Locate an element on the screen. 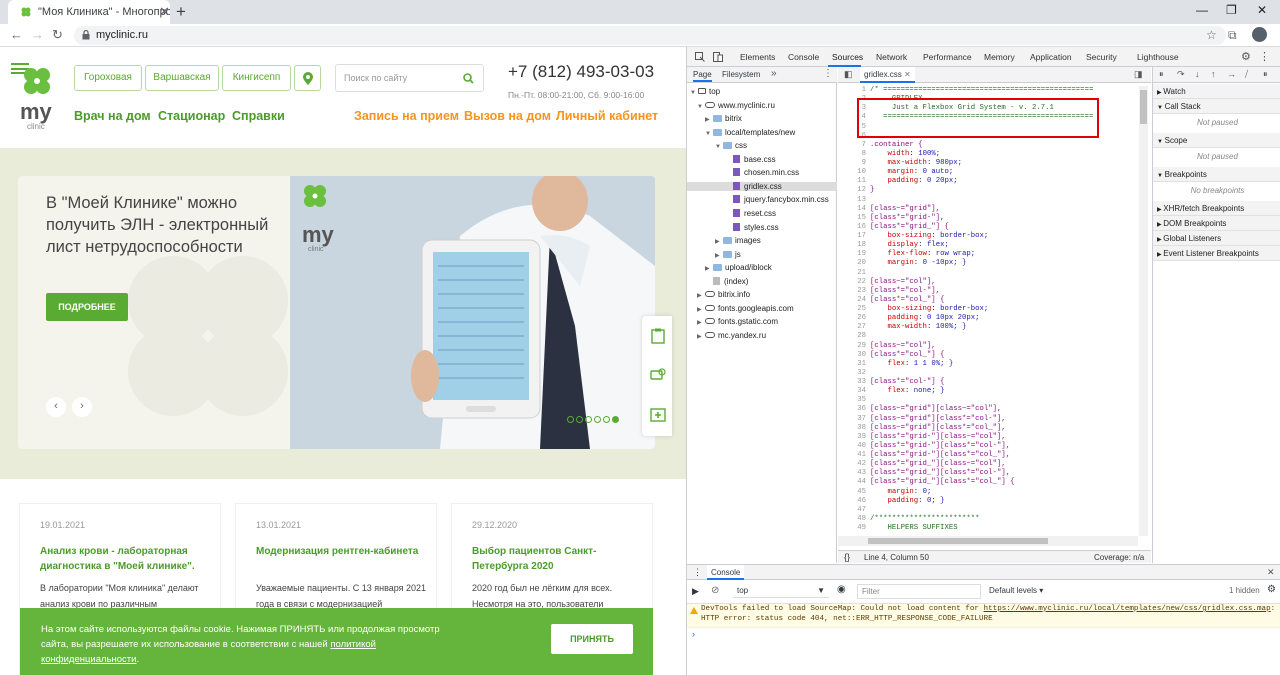 This screenshot has width=1280, height=675. line-number: 24 is located at coordinates (852, 300).